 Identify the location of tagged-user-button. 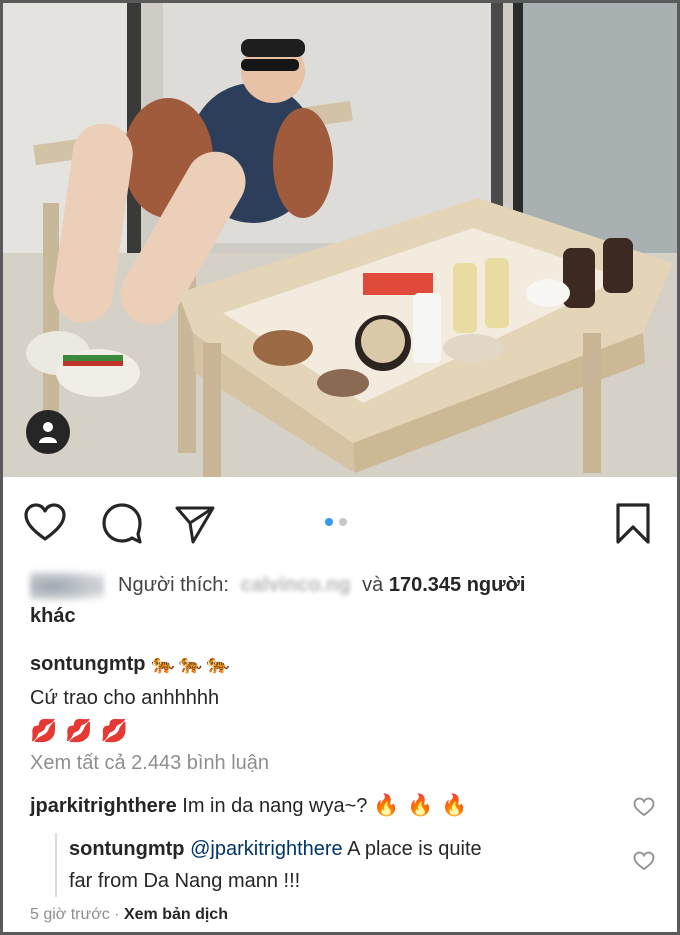
(48, 432).